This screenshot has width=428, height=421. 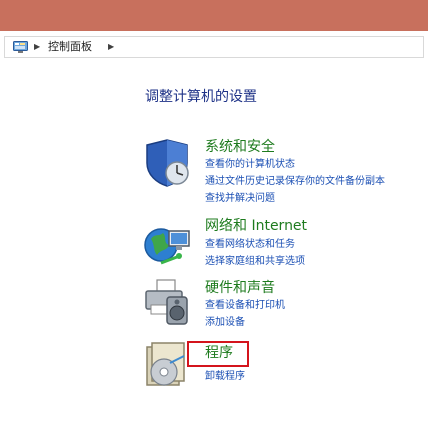 I want to click on category-title-system-security: 系统和安全, so click(x=240, y=147).